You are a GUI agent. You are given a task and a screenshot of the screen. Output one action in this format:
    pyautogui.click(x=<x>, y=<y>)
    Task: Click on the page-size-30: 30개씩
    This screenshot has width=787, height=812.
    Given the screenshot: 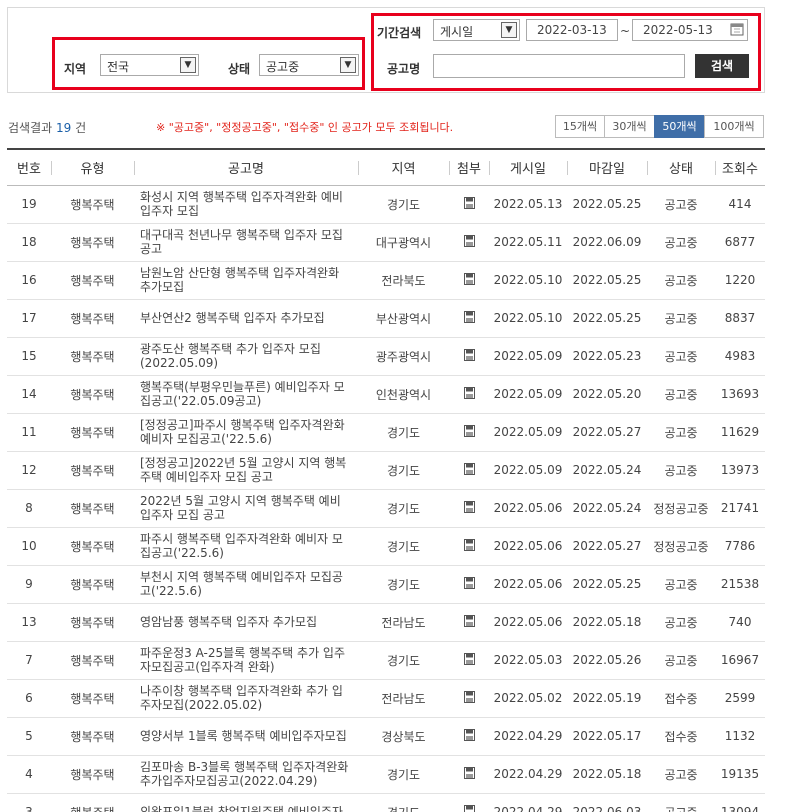 What is the action you would take?
    pyautogui.click(x=629, y=126)
    